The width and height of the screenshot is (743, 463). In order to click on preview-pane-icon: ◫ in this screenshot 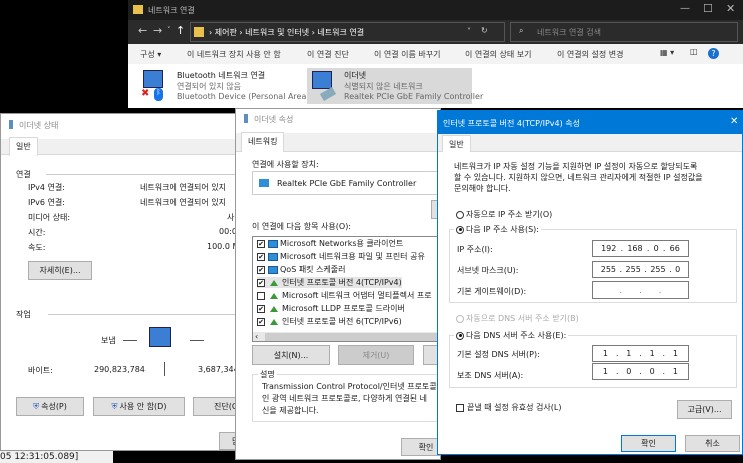, I will do `click(694, 51)`.